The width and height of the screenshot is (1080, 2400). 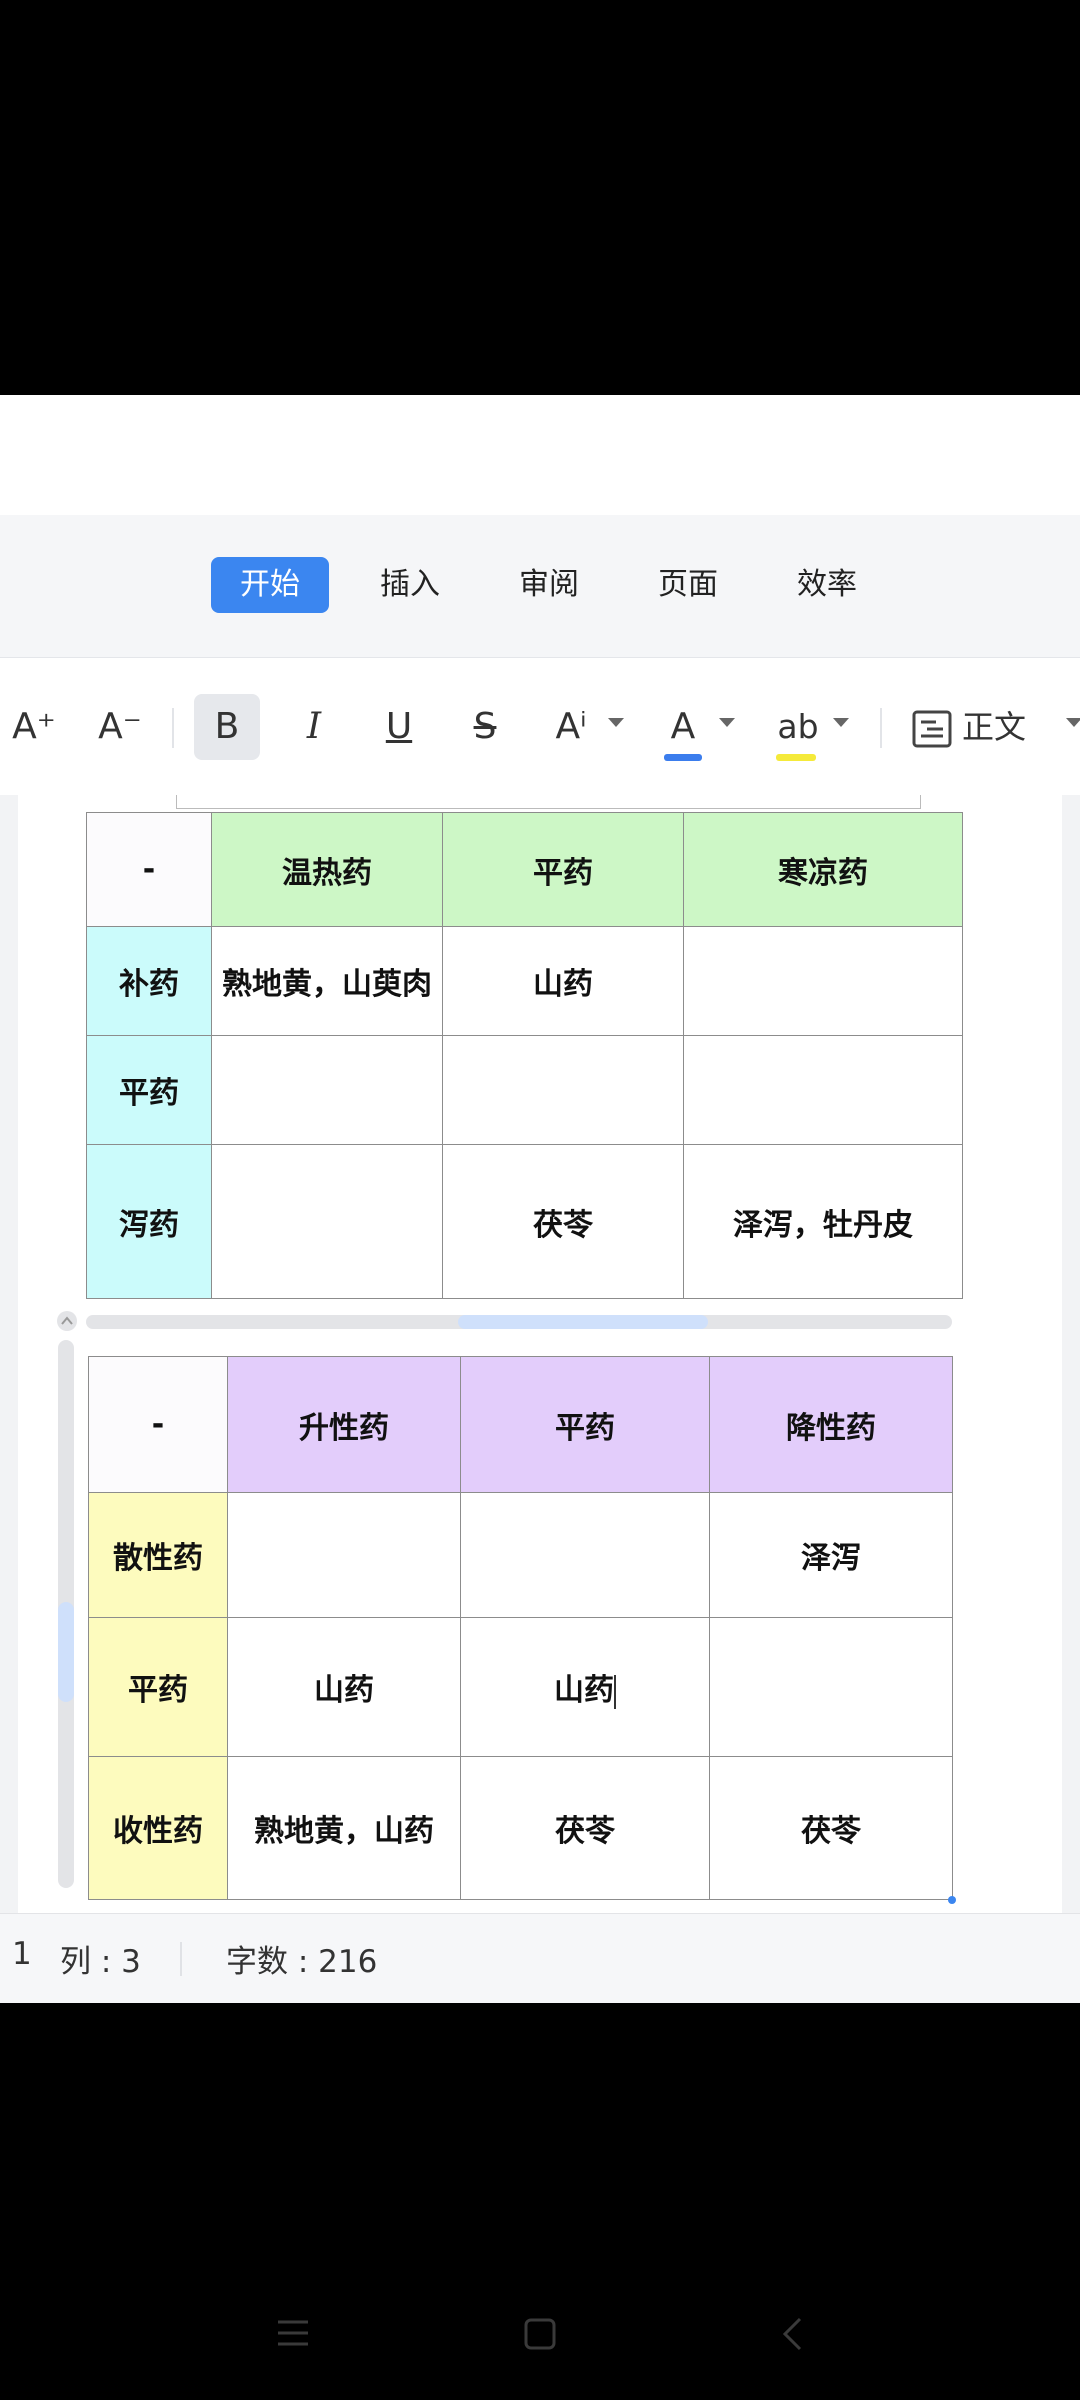 I want to click on underline-button: U, so click(x=399, y=727).